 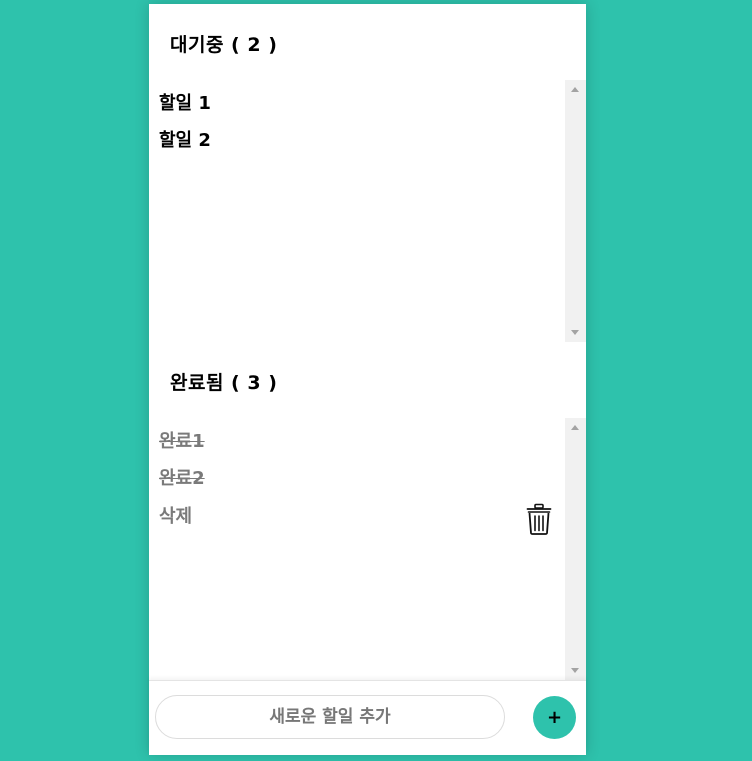 What do you see at coordinates (224, 383) in the screenshot?
I see `done-section-title: 완료됨 ( 3 )` at bounding box center [224, 383].